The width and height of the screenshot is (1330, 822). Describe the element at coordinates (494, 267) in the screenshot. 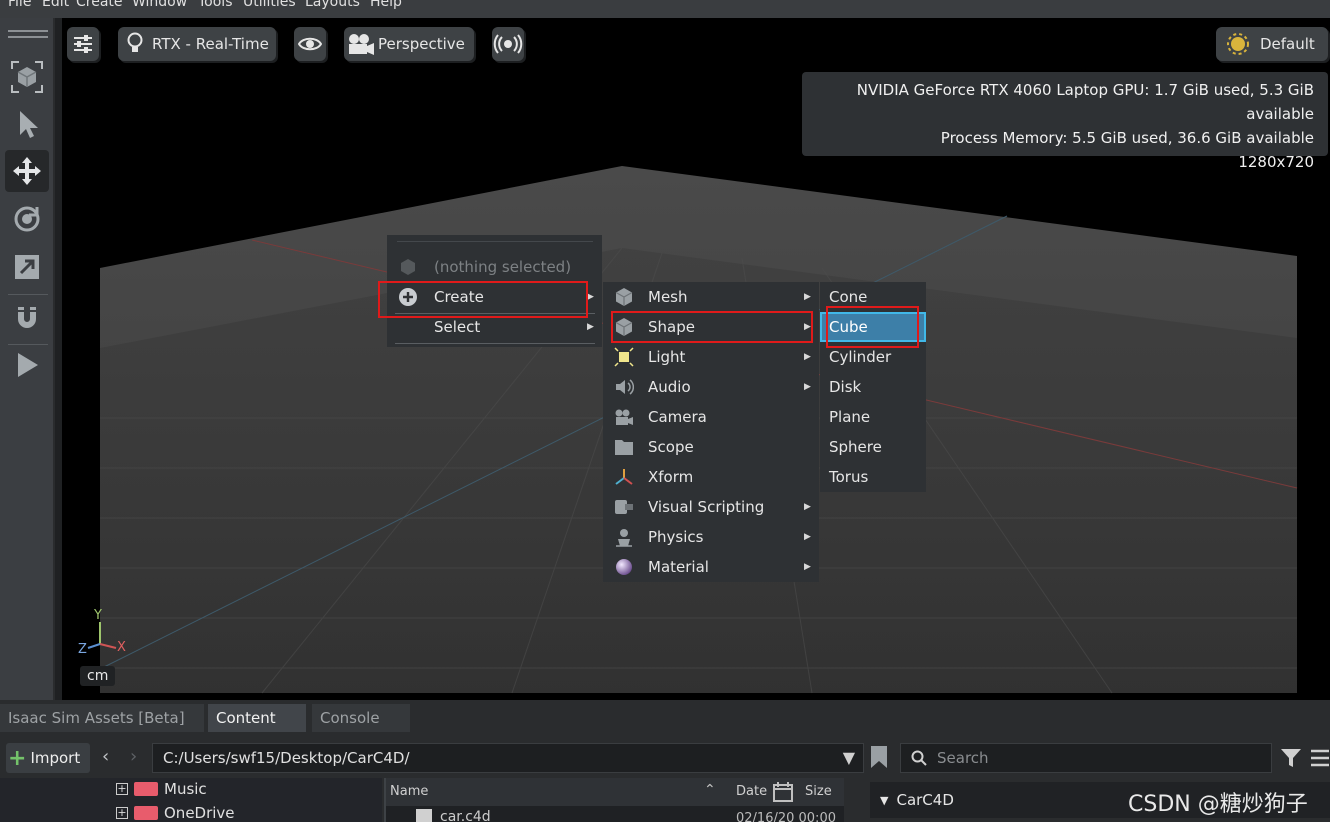

I see `menu-header: (nothing selected)` at that location.